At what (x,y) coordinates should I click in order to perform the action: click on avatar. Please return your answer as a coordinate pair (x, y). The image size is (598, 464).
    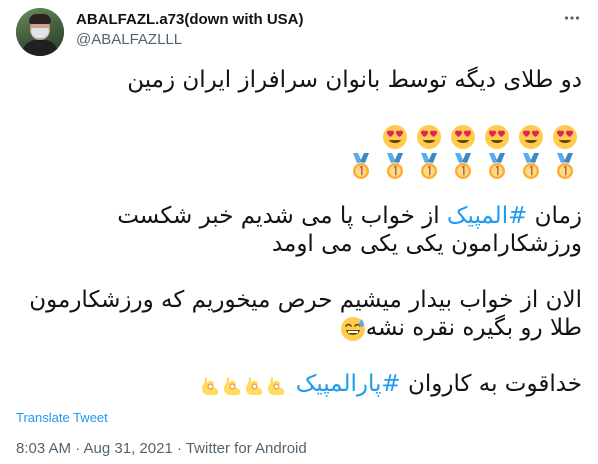
    Looking at the image, I should click on (40, 32).